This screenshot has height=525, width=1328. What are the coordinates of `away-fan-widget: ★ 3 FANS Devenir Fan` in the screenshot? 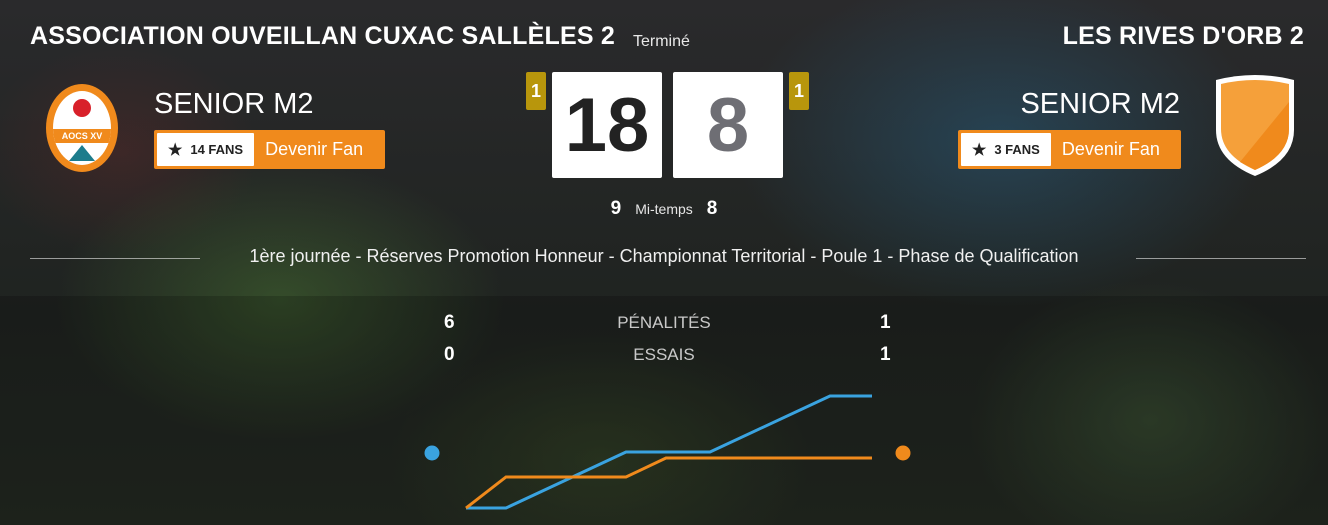 It's located at (1069, 149).